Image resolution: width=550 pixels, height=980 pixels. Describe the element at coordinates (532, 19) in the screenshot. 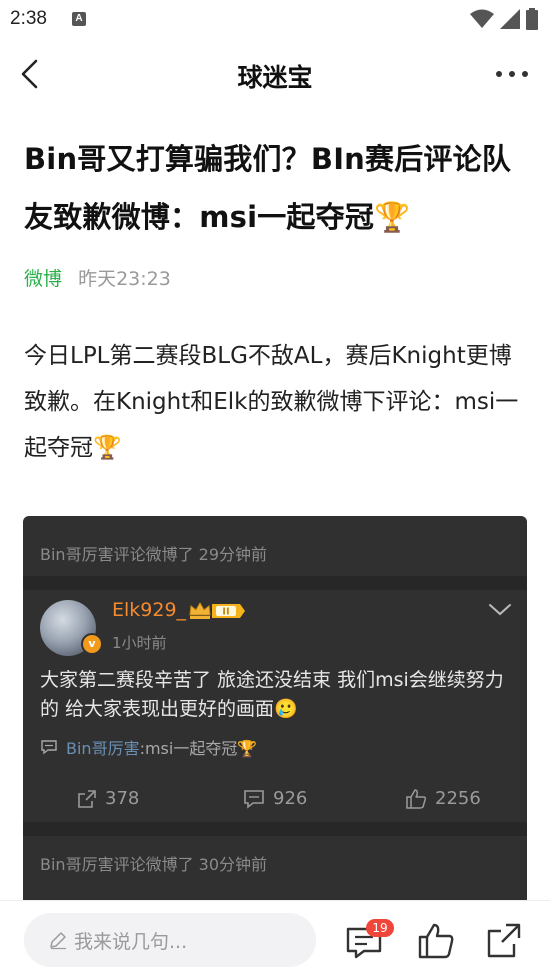

I see `battery-icon` at that location.